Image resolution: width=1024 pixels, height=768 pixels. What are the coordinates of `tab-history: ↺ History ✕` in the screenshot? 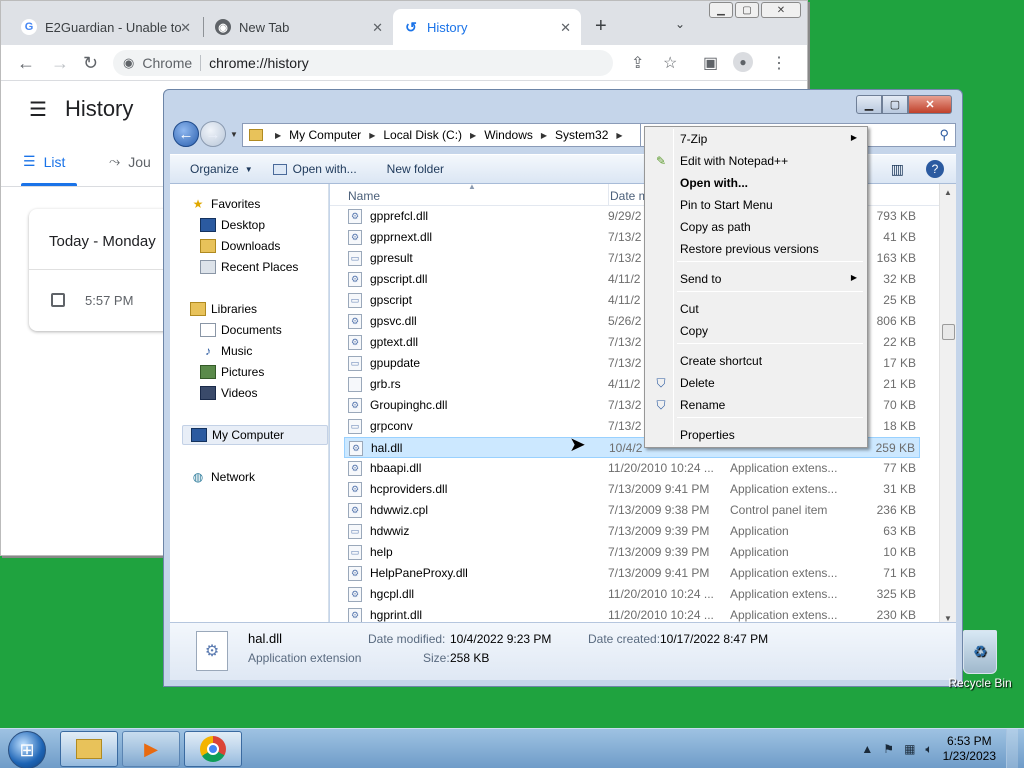 It's located at (487, 27).